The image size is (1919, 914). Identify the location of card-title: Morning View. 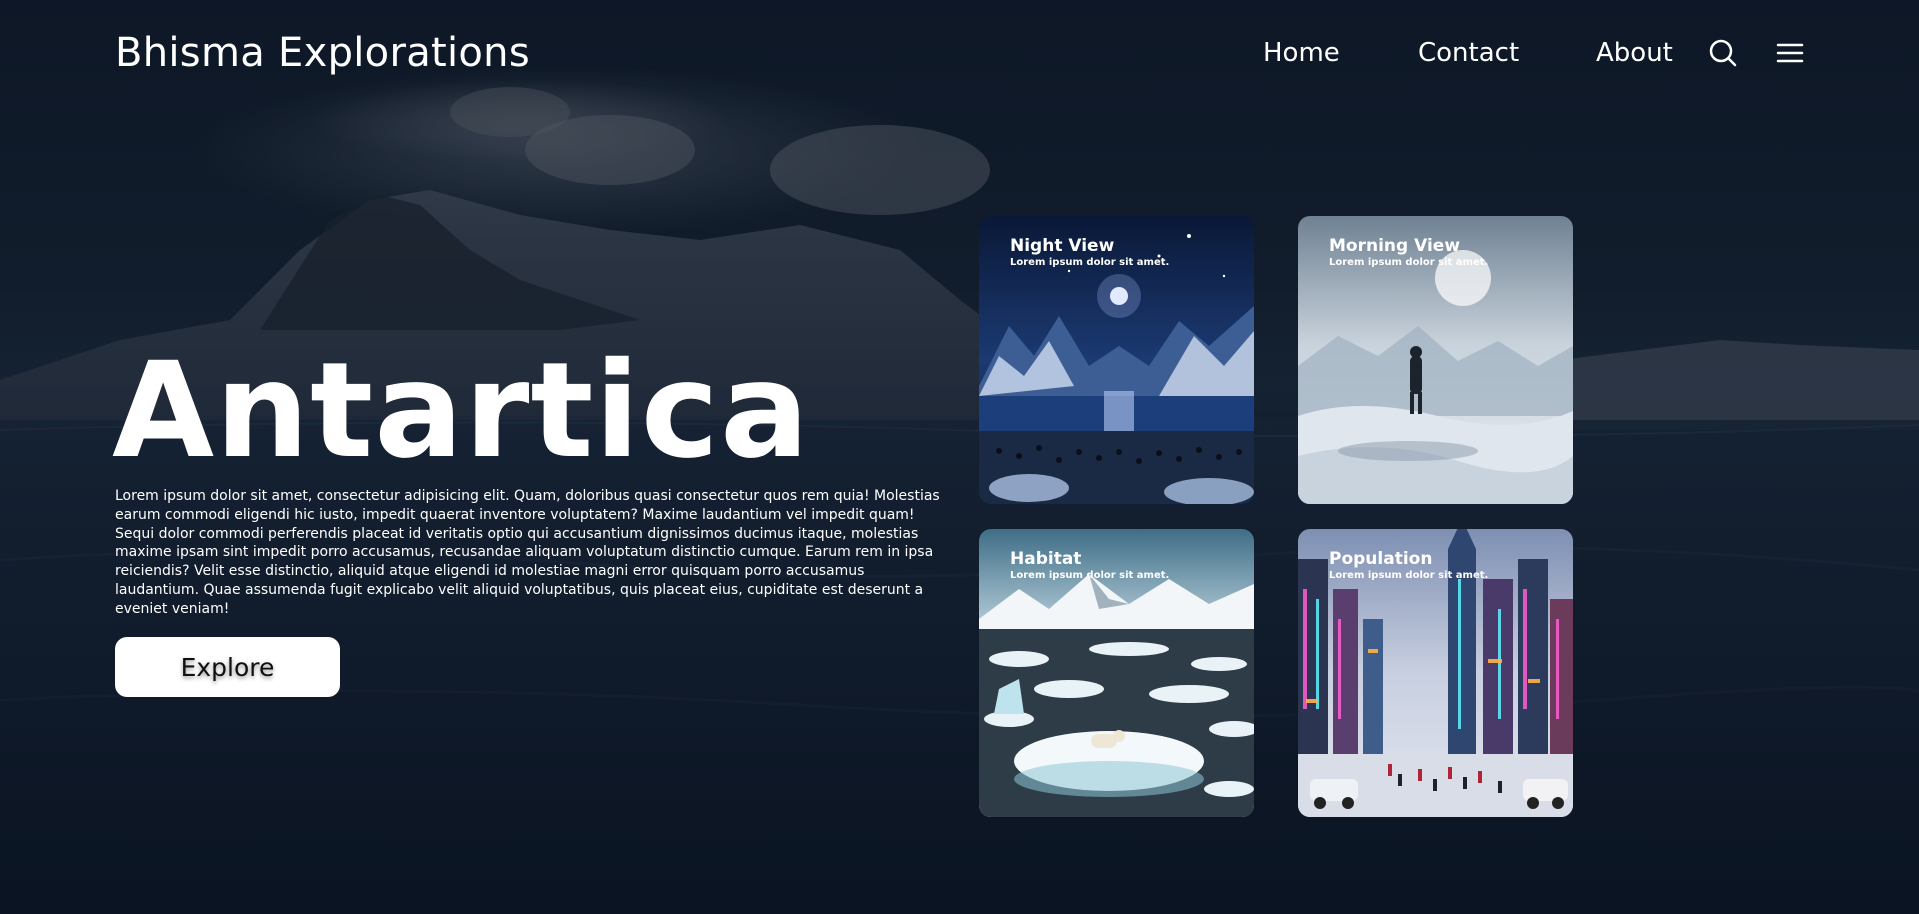
(1395, 246).